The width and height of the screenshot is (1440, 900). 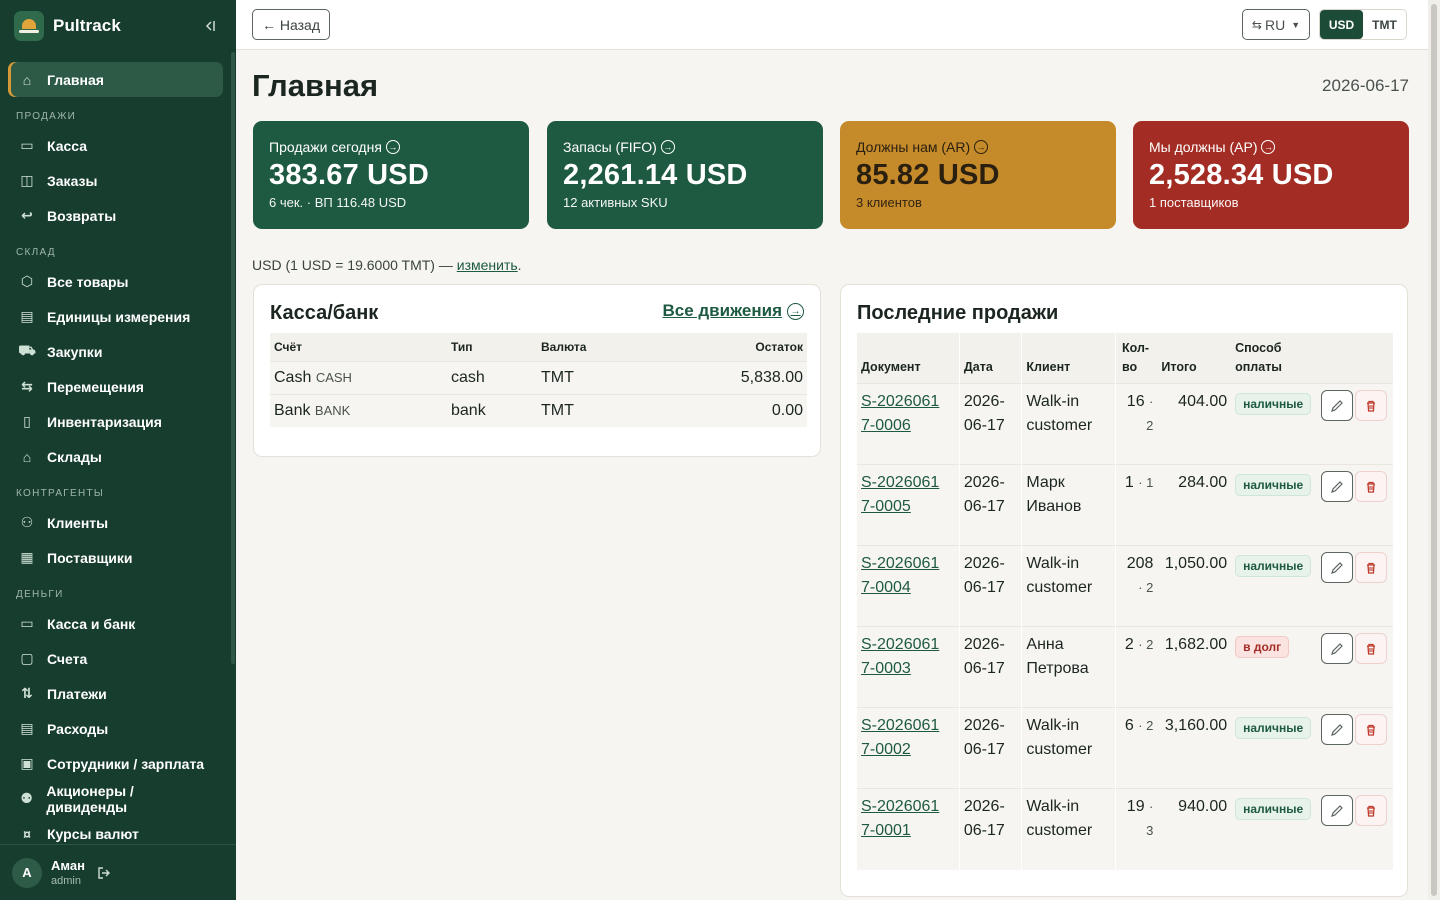 What do you see at coordinates (981, 147) in the screenshot?
I see `arrow-circle-icon: →` at bounding box center [981, 147].